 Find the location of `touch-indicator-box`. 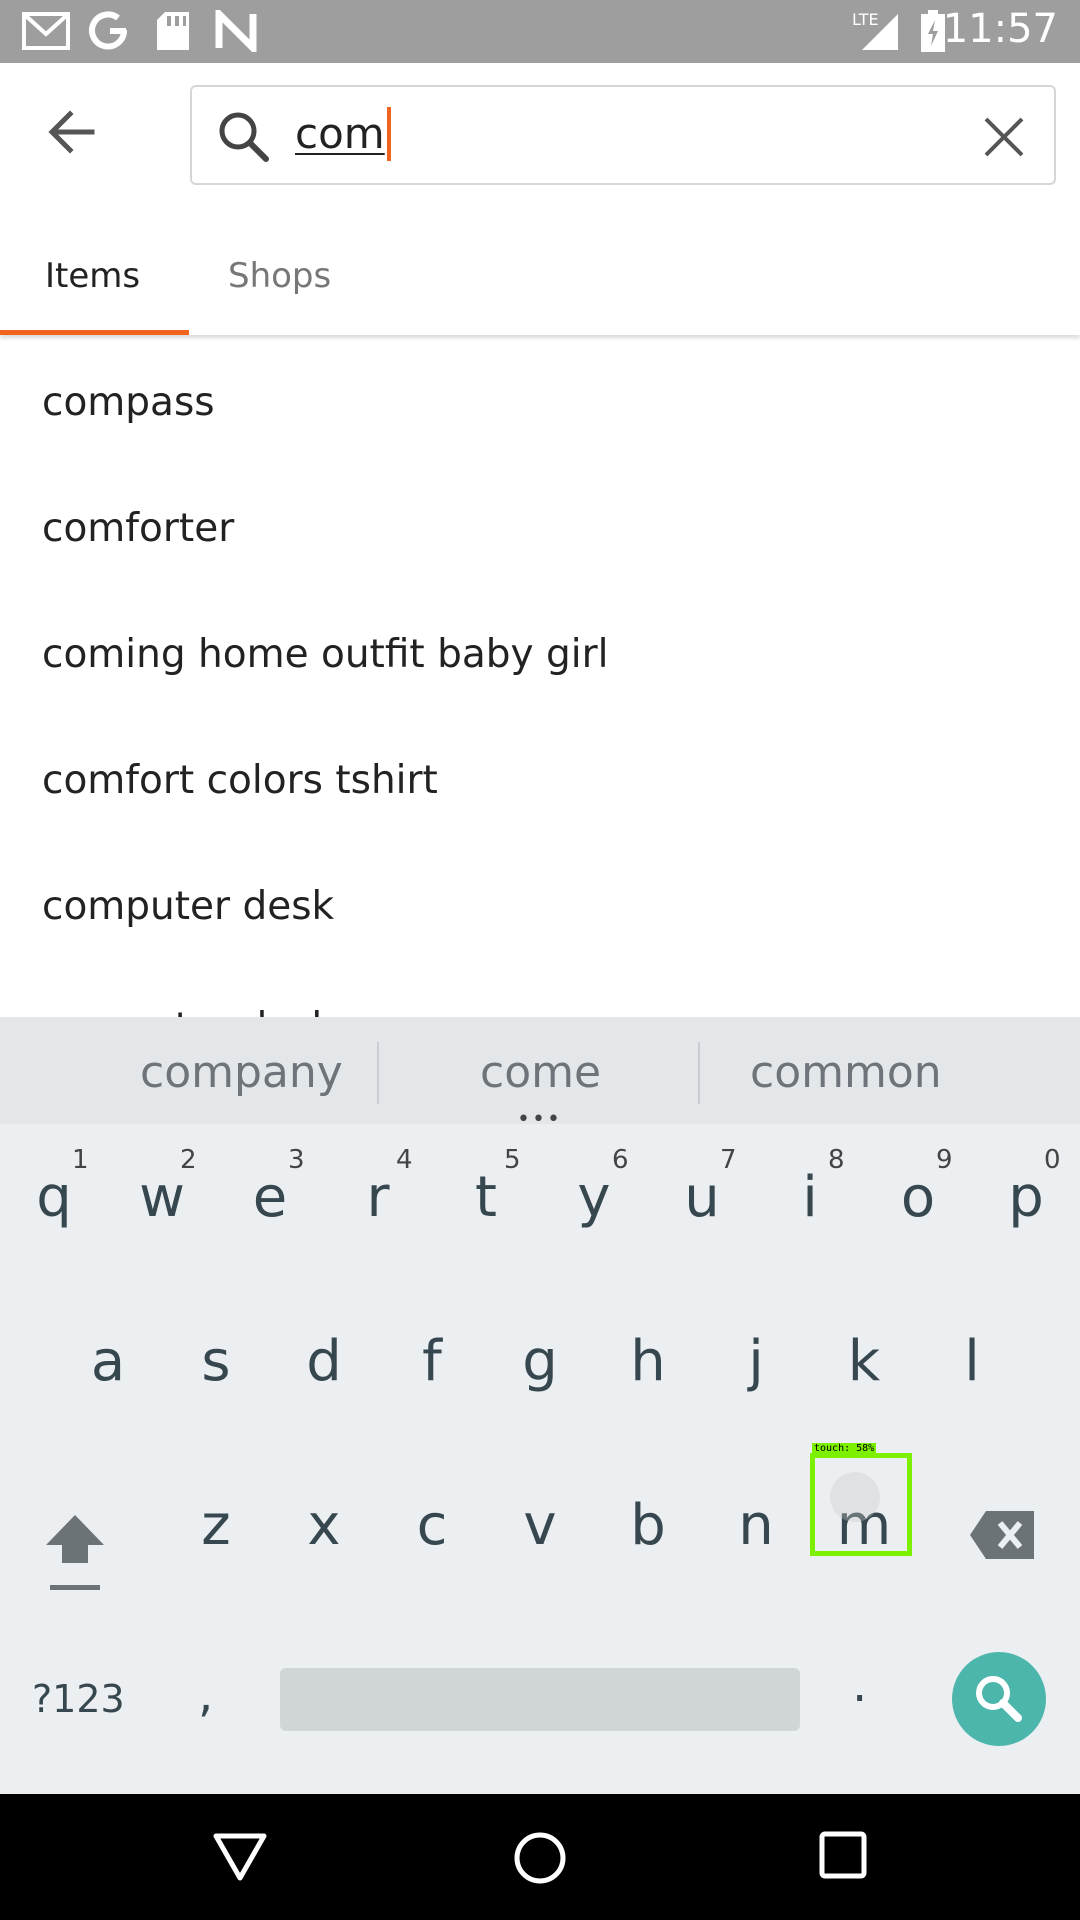

touch-indicator-box is located at coordinates (861, 1504).